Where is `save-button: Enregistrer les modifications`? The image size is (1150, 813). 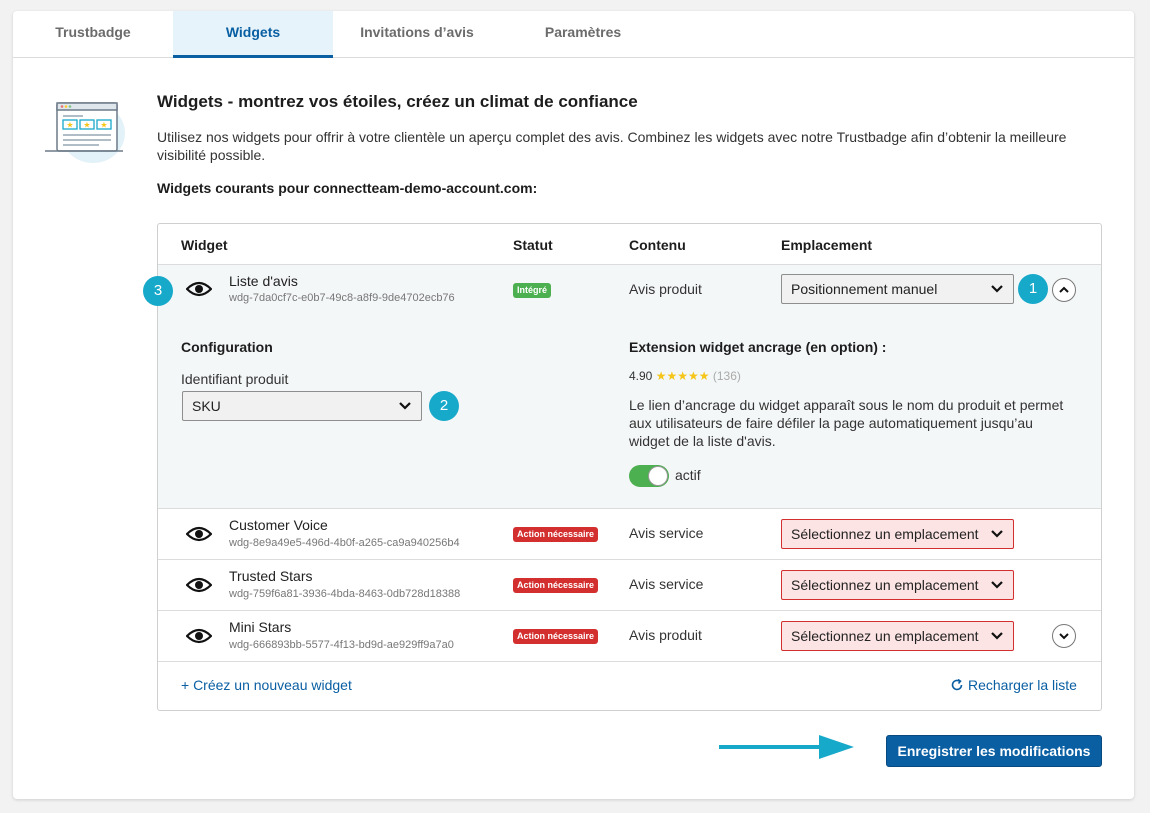 save-button: Enregistrer les modifications is located at coordinates (994, 751).